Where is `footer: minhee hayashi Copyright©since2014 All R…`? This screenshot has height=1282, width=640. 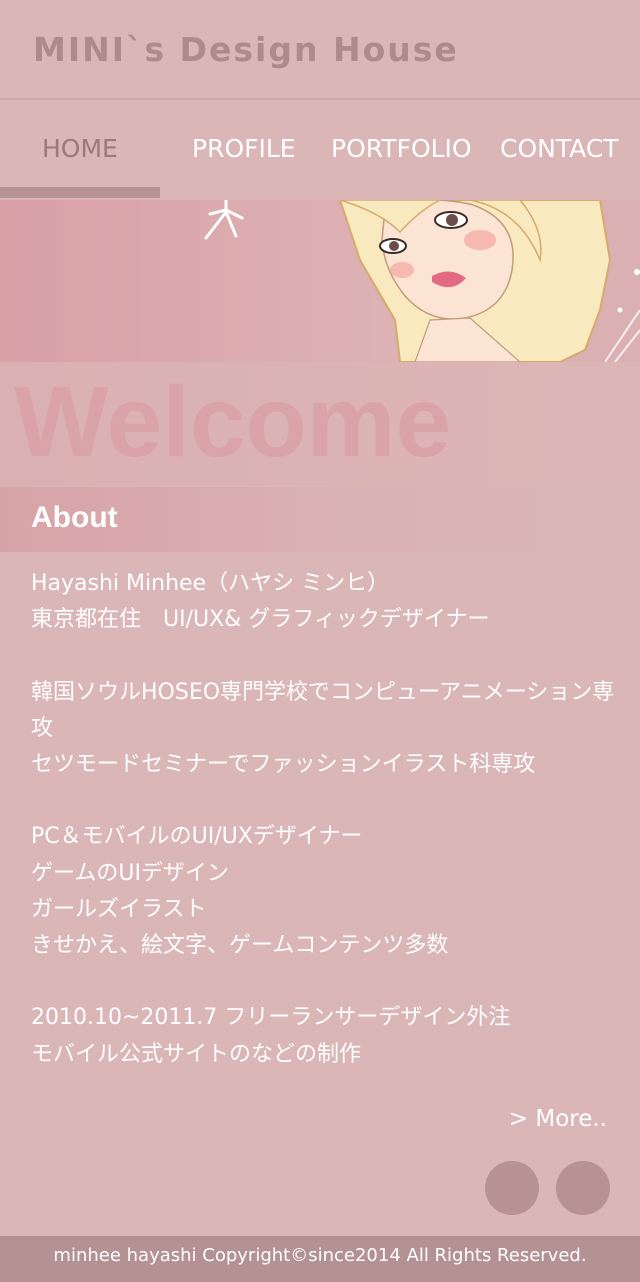 footer: minhee hayashi Copyright©since2014 All R… is located at coordinates (320, 1259).